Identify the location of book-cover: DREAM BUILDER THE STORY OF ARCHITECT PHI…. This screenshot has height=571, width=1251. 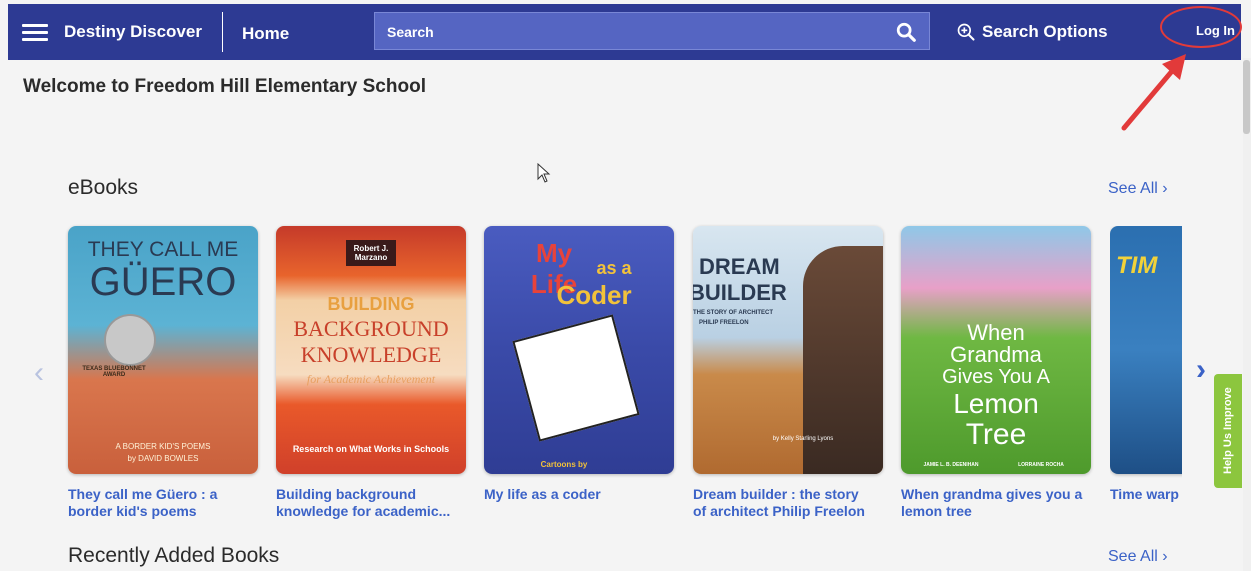
(788, 350).